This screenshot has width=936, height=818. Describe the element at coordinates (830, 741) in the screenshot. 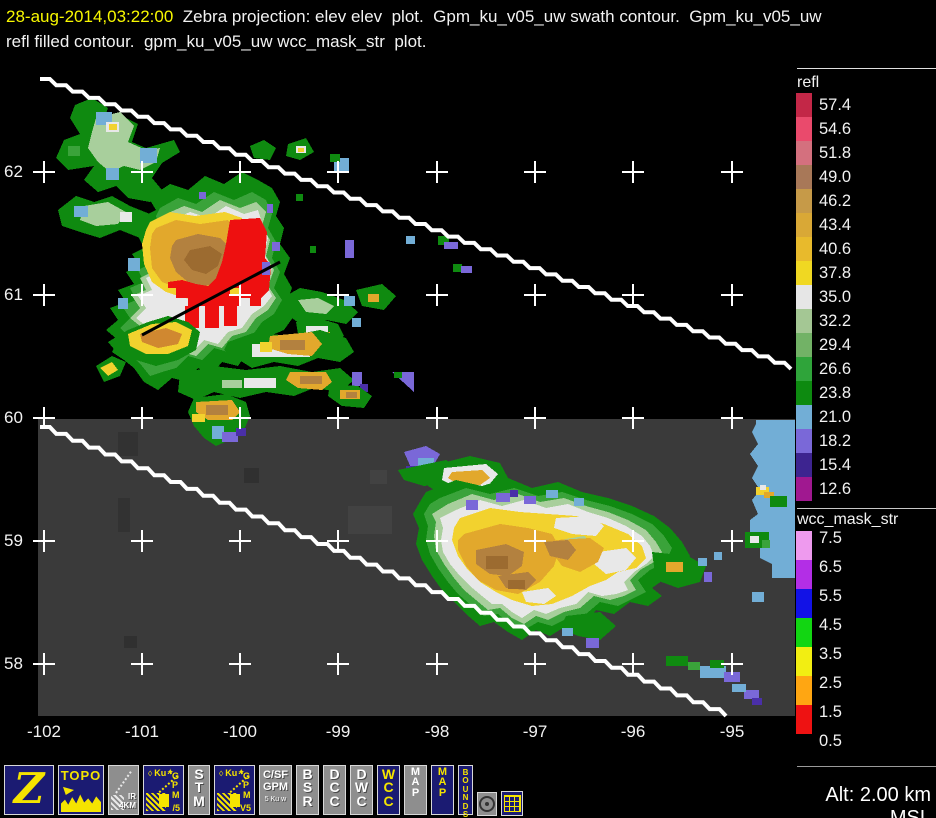

I see `colorbar-bottom-value: 0.5` at that location.